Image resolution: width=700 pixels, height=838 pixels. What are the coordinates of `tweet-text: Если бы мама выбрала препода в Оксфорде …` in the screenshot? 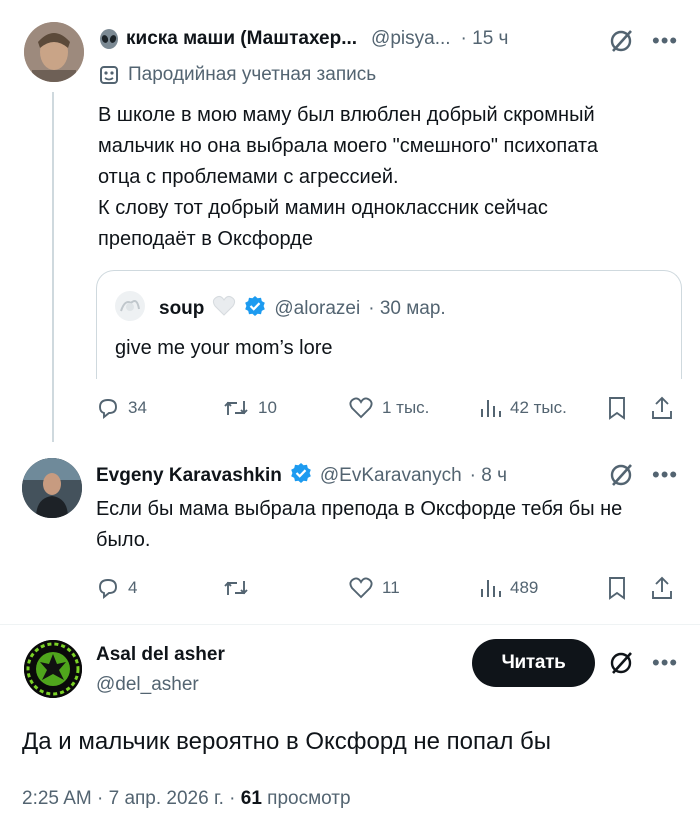 It's located at (359, 524).